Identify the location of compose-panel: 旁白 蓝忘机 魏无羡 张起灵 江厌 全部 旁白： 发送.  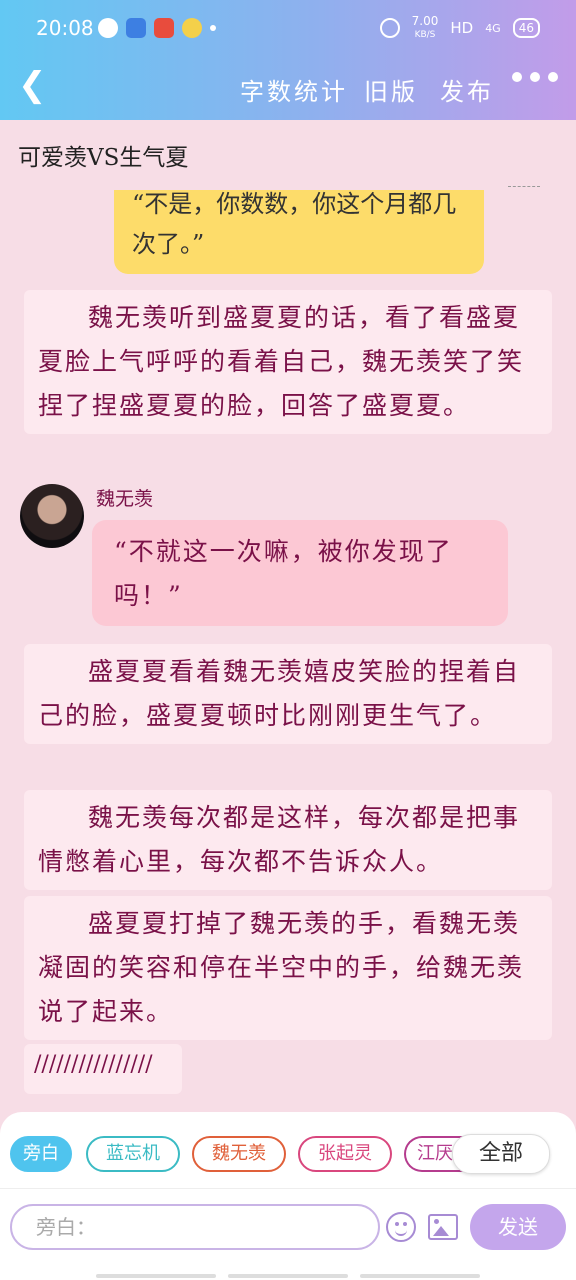
(288, 1196).